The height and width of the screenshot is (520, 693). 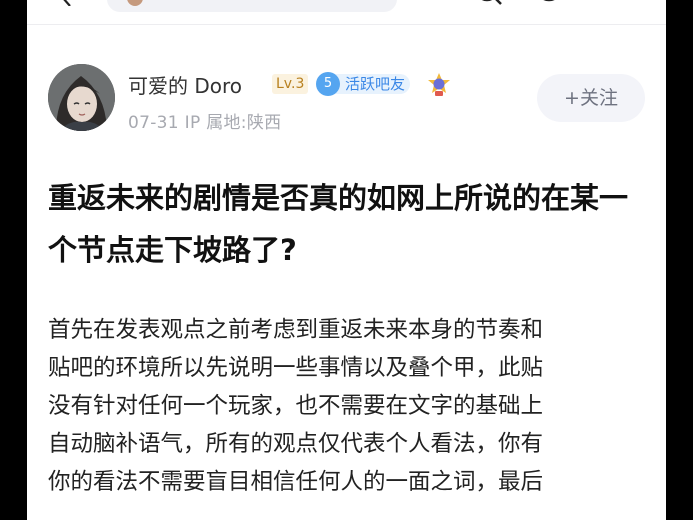 What do you see at coordinates (346, 24) in the screenshot?
I see `top-divider` at bounding box center [346, 24].